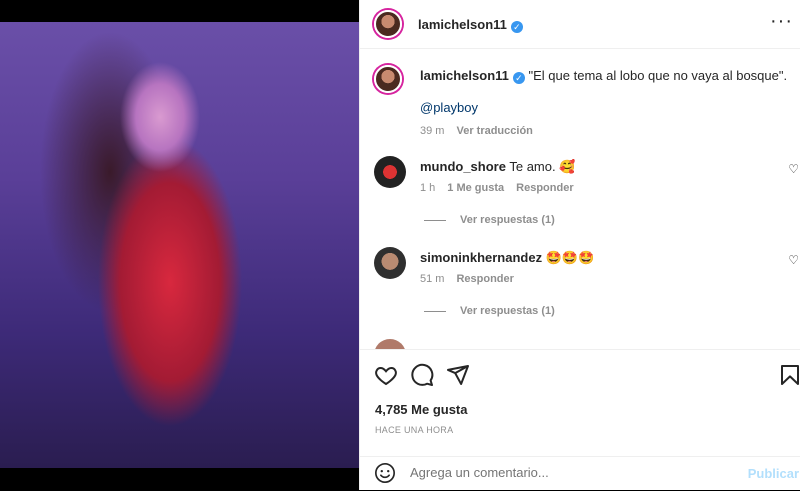  What do you see at coordinates (773, 473) in the screenshot?
I see `publish-button: Publicar` at bounding box center [773, 473].